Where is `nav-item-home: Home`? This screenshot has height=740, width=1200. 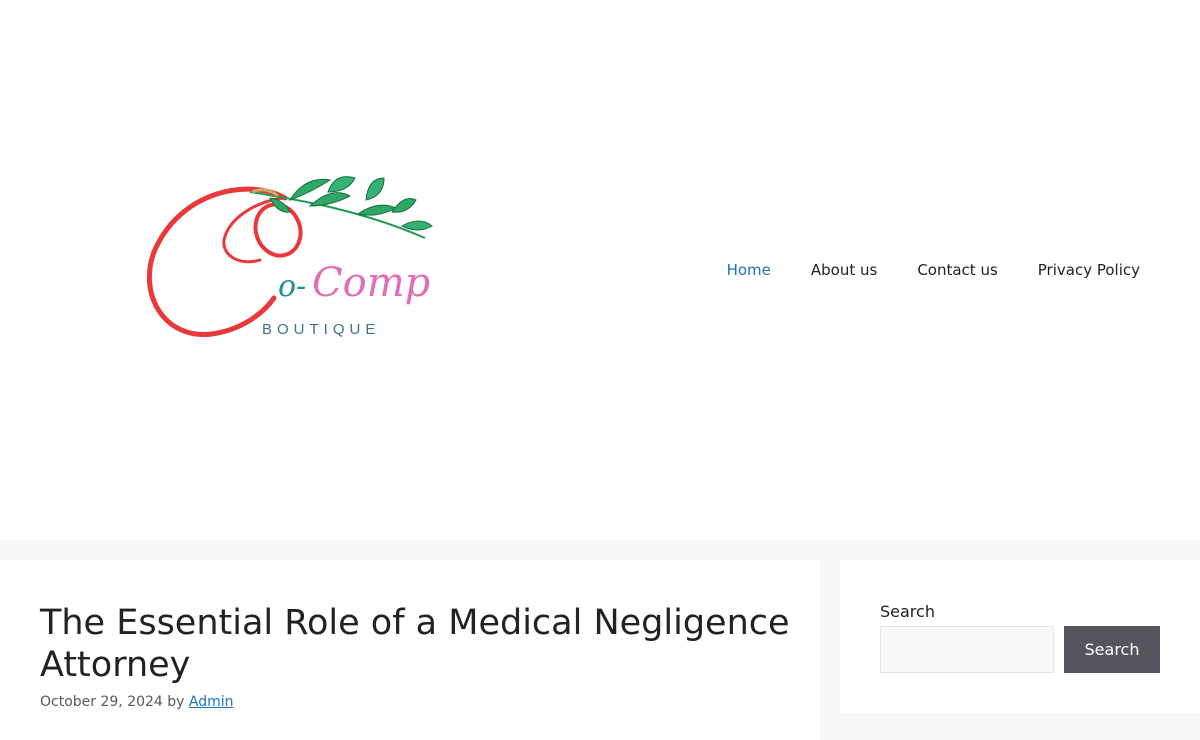 nav-item-home: Home is located at coordinates (749, 270).